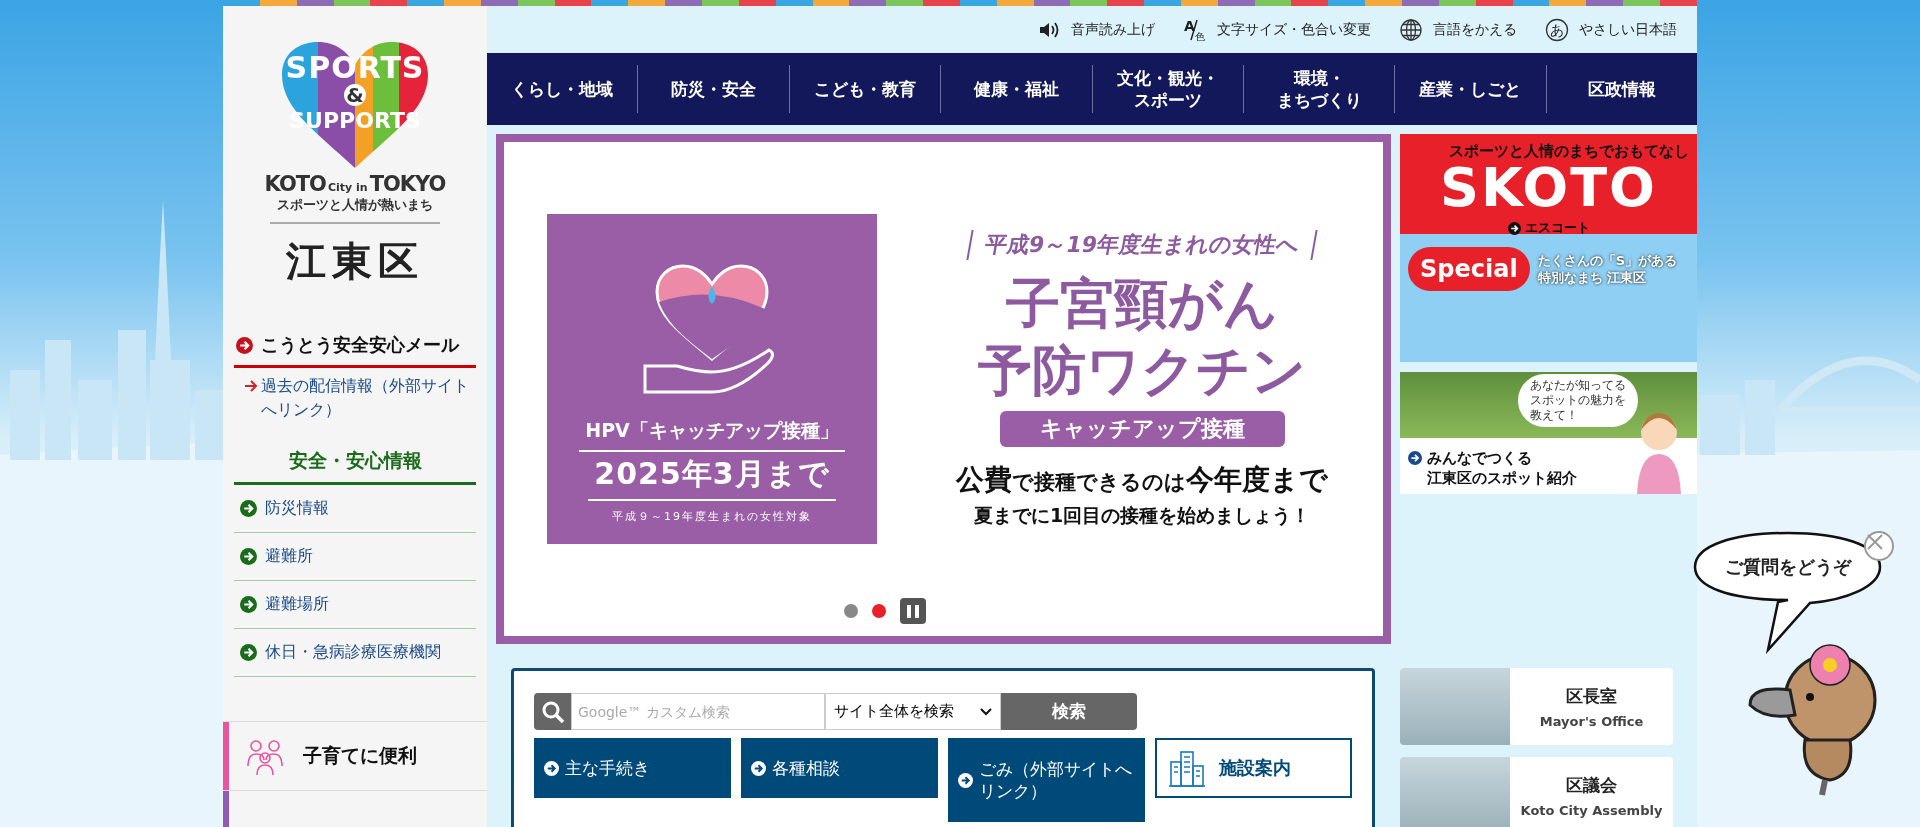 Image resolution: width=1920 pixels, height=827 pixels. Describe the element at coordinates (1607, 270) in the screenshot. I see `promo-text: たくさんの「S」がある 特別なまち 江東区` at that location.